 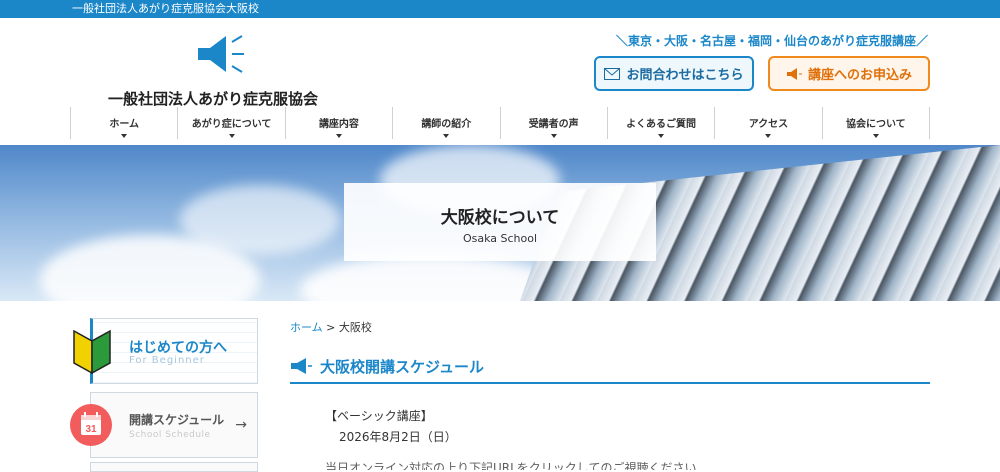 I want to click on beginner-card: はじめての方へ For Beginner, so click(x=174, y=351).